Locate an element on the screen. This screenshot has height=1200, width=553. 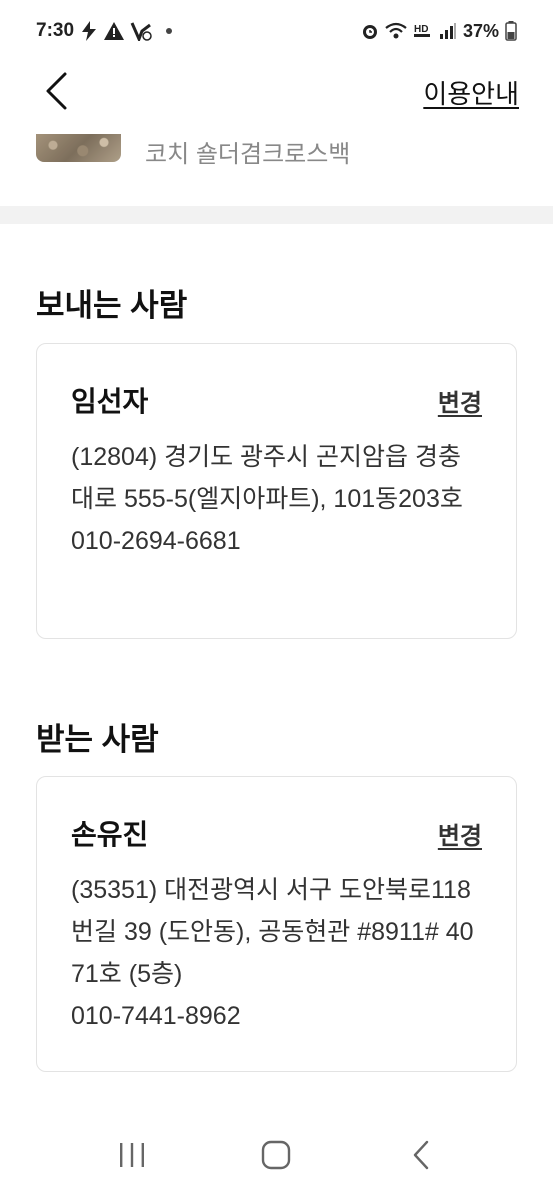
chevron-left-icon is located at coordinates (56, 91).